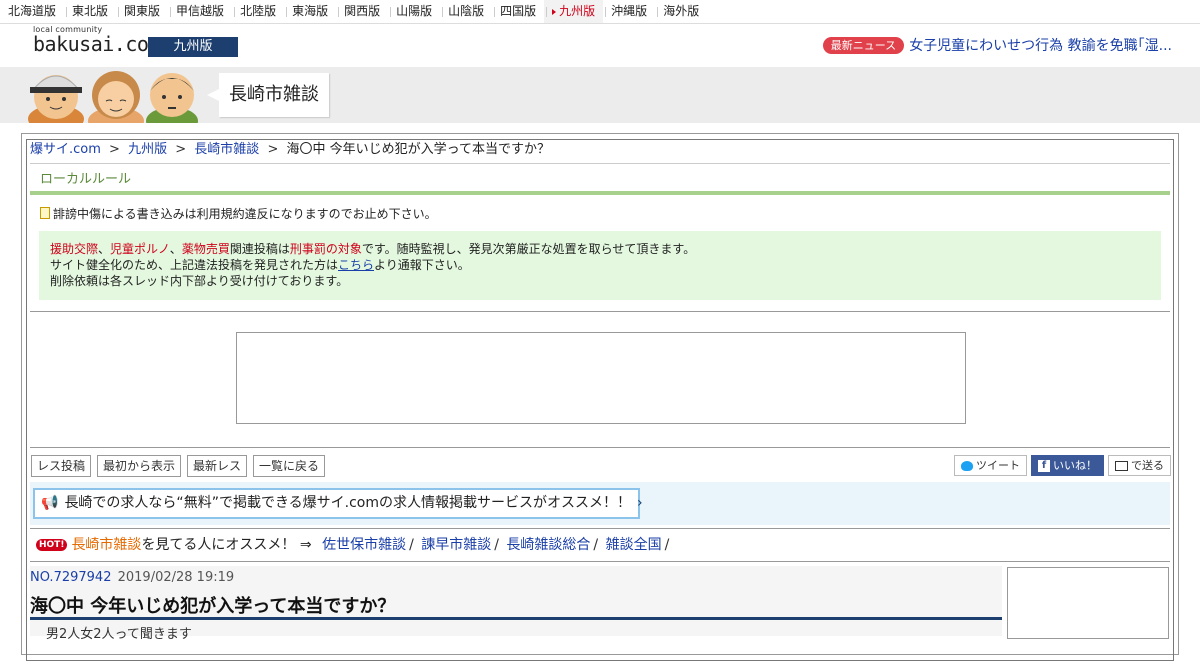 Image resolution: width=1200 pixels, height=661 pixels. I want to click on region-tab-label: 四国版, so click(518, 11).